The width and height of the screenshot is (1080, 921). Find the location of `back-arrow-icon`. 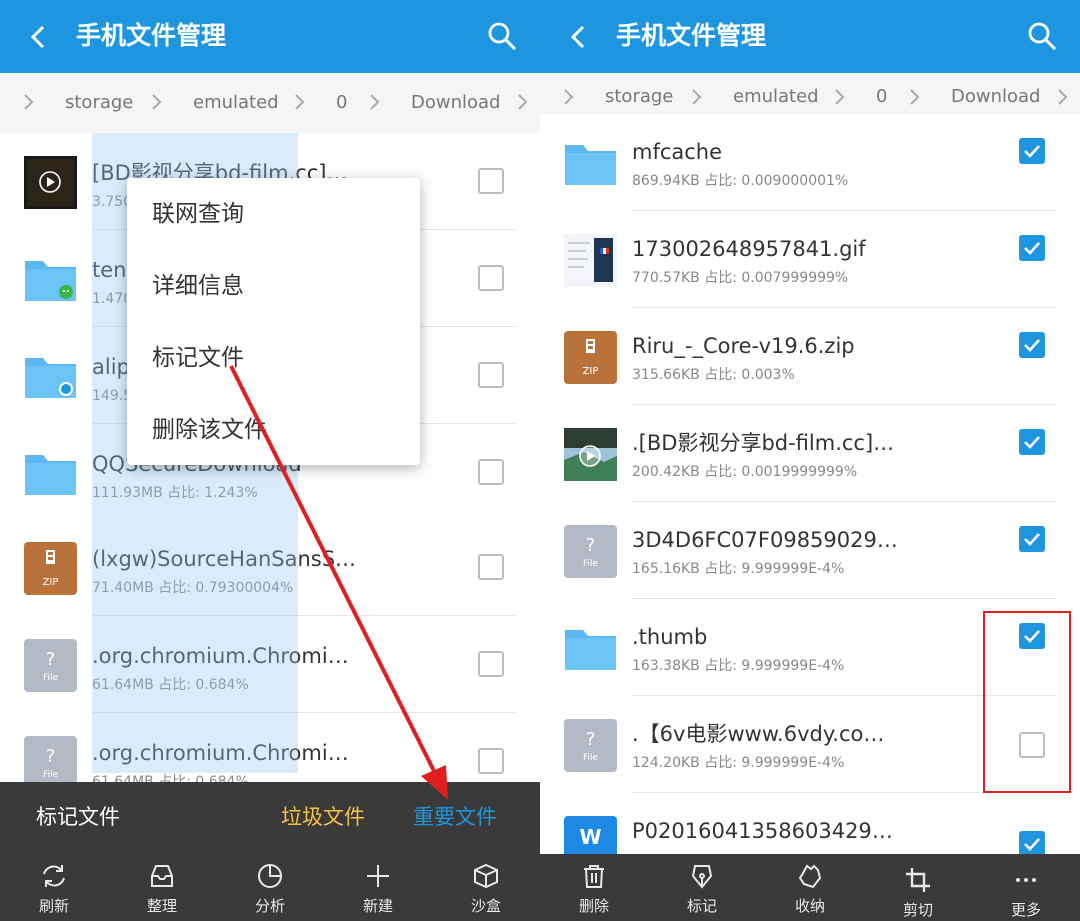

back-arrow-icon is located at coordinates (579, 37).